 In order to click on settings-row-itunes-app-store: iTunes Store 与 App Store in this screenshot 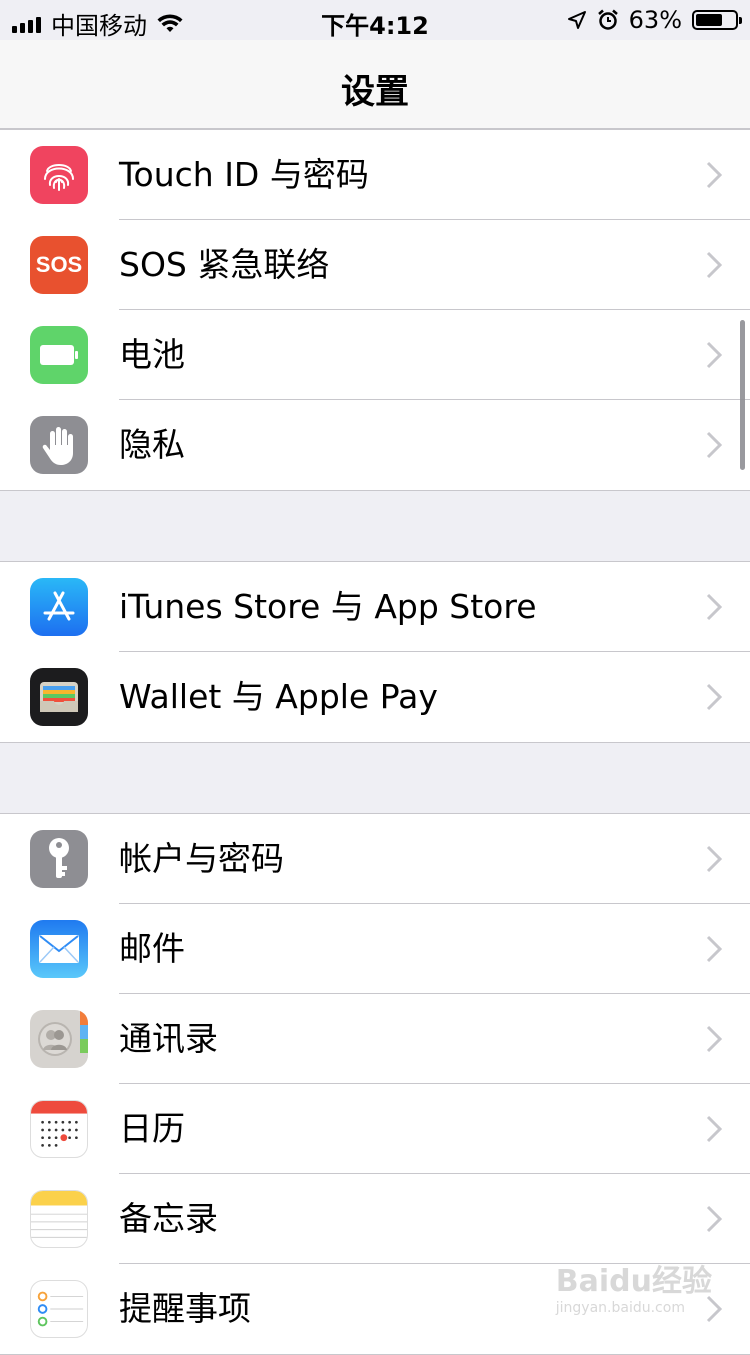, I will do `click(375, 607)`.